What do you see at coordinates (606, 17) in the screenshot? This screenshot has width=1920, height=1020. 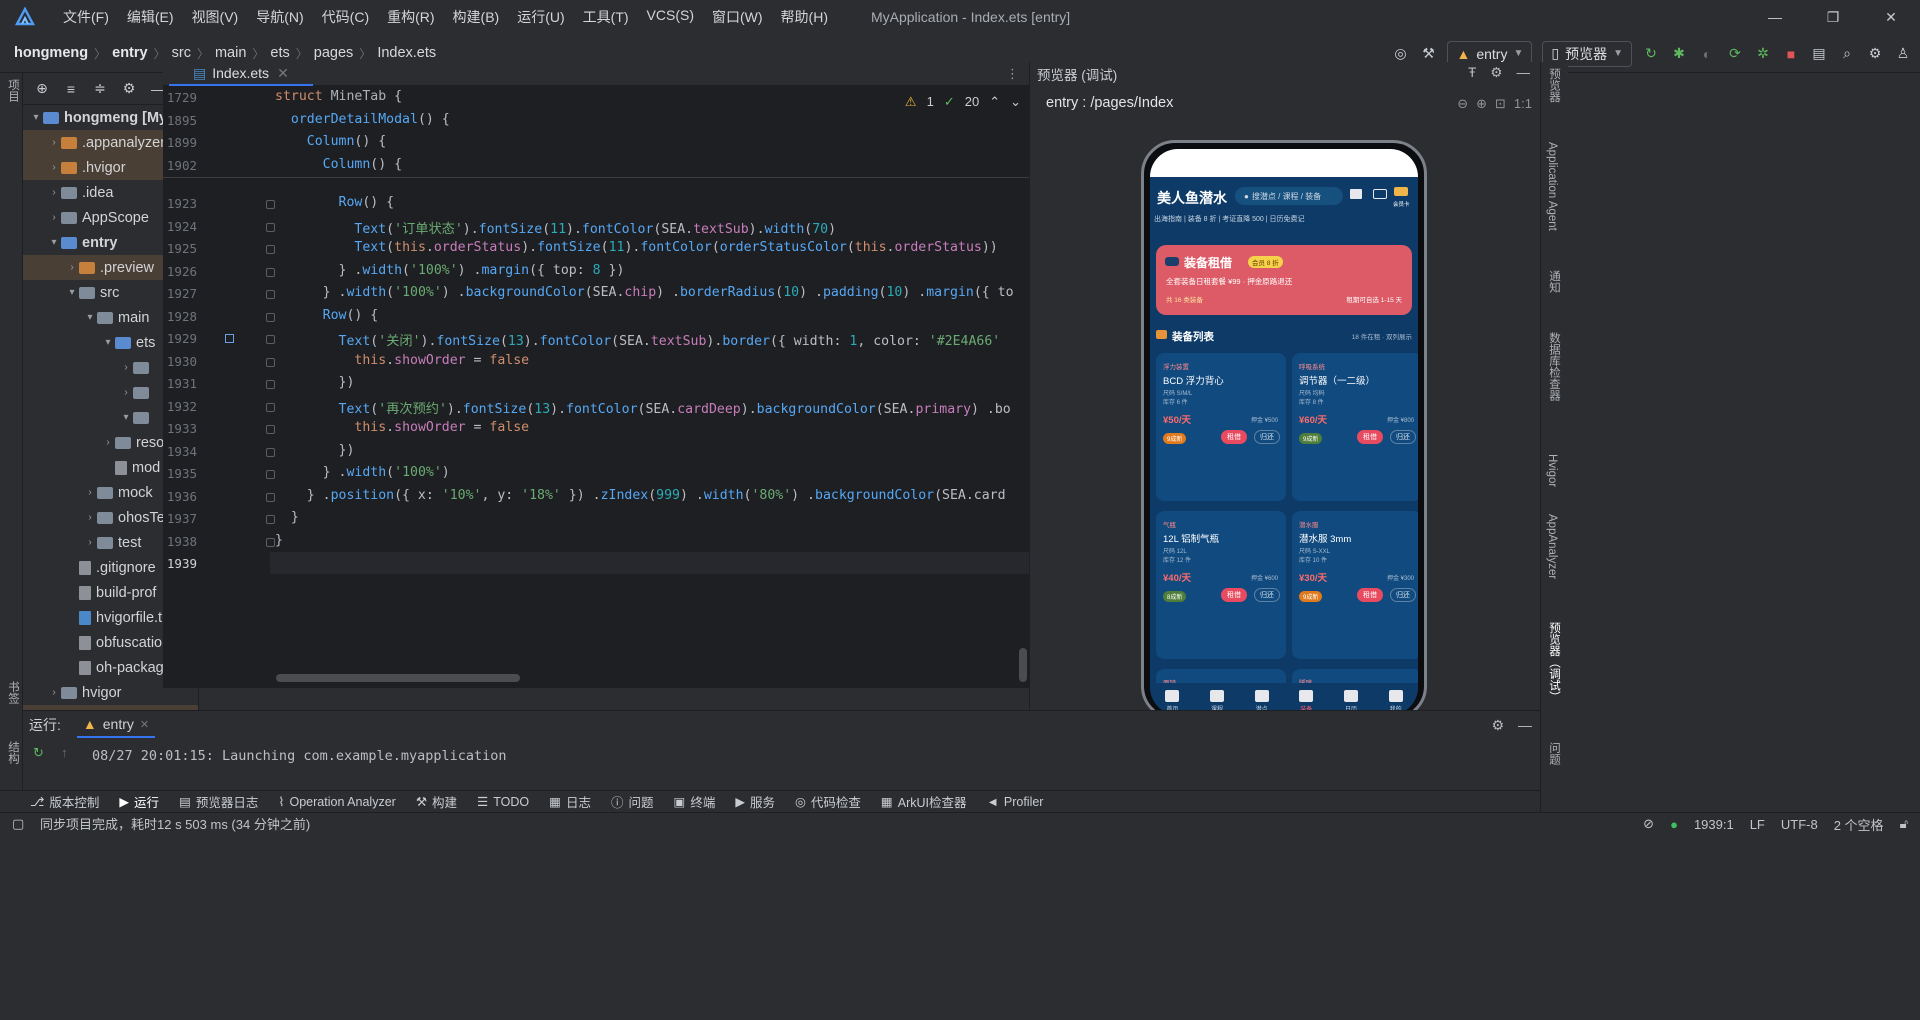 I see `menu-item: 工具(T)` at bounding box center [606, 17].